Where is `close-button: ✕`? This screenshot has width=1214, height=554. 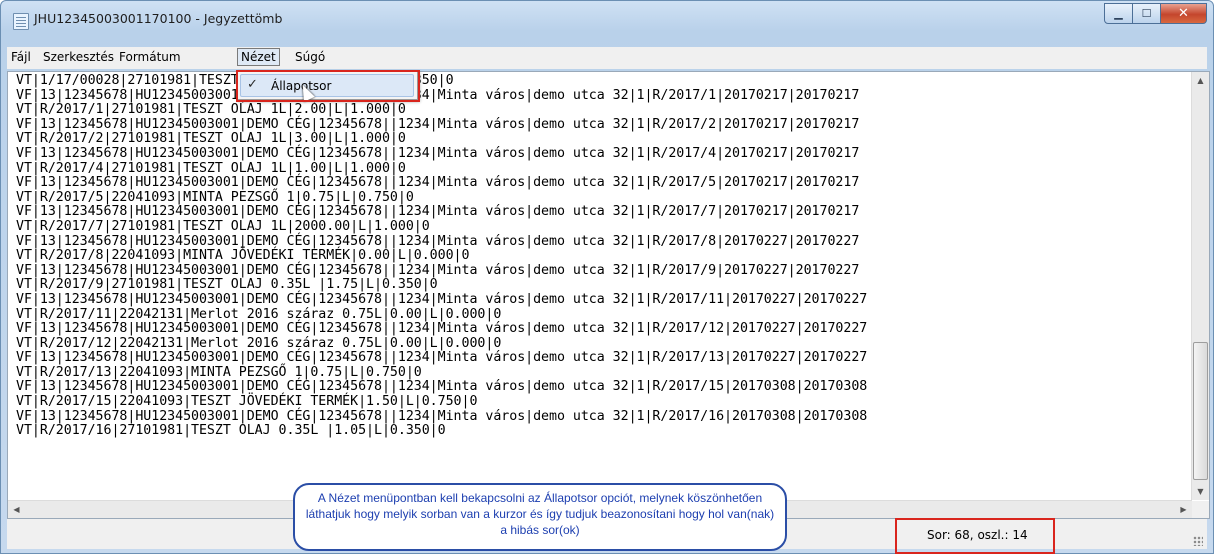 close-button: ✕ is located at coordinates (1184, 13).